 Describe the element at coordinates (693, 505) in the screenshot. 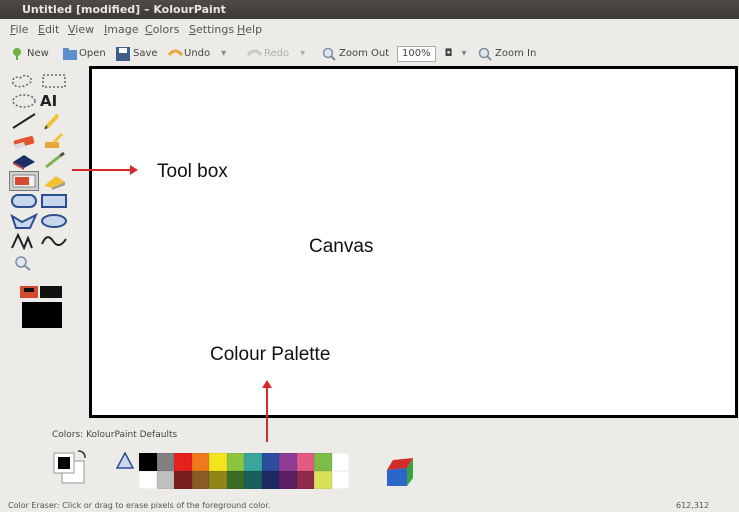

I see `cursor-coordinates: 612,312` at that location.